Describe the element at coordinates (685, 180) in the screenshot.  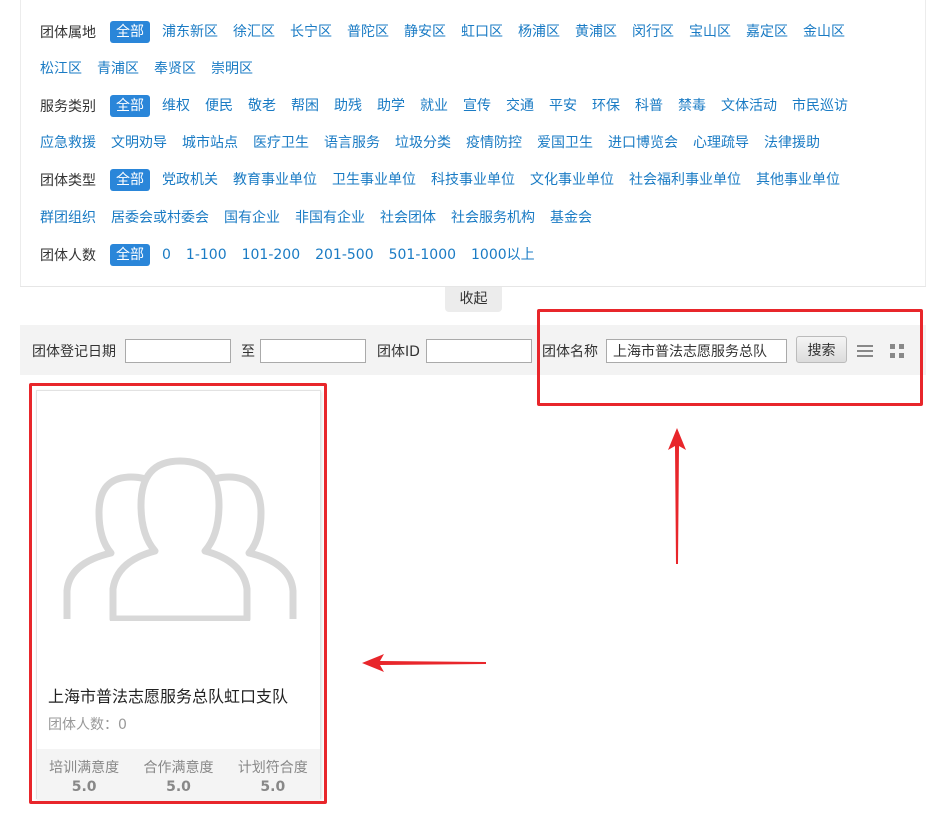
I see `group-type-option: 社会福利事业单位` at that location.